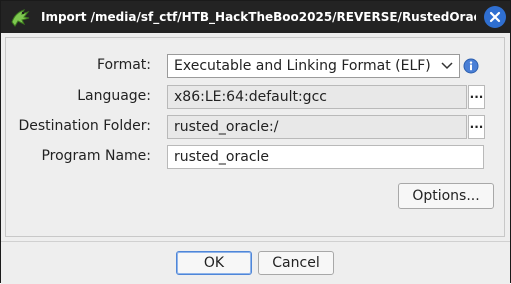 The width and height of the screenshot is (511, 284). What do you see at coordinates (84, 126) in the screenshot?
I see `destination-folder-label: Destination Folder:` at bounding box center [84, 126].